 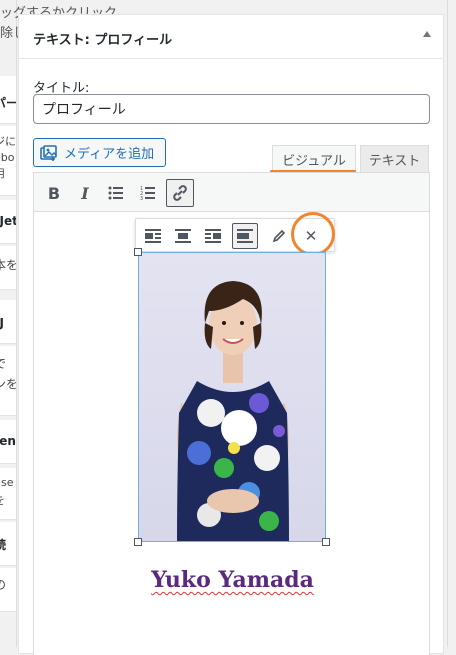 What do you see at coordinates (180, 193) in the screenshot?
I see `link-icon` at bounding box center [180, 193].